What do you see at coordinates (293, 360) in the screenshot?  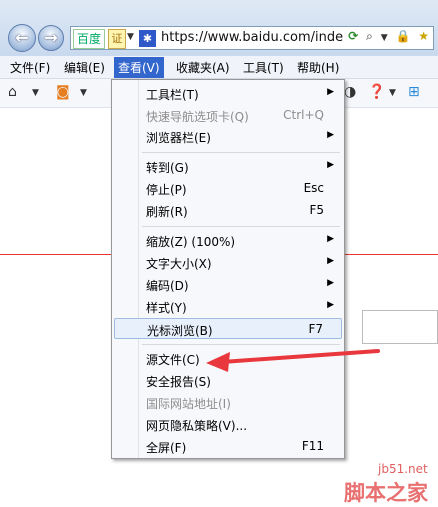 I see `annotation-arrow` at bounding box center [293, 360].